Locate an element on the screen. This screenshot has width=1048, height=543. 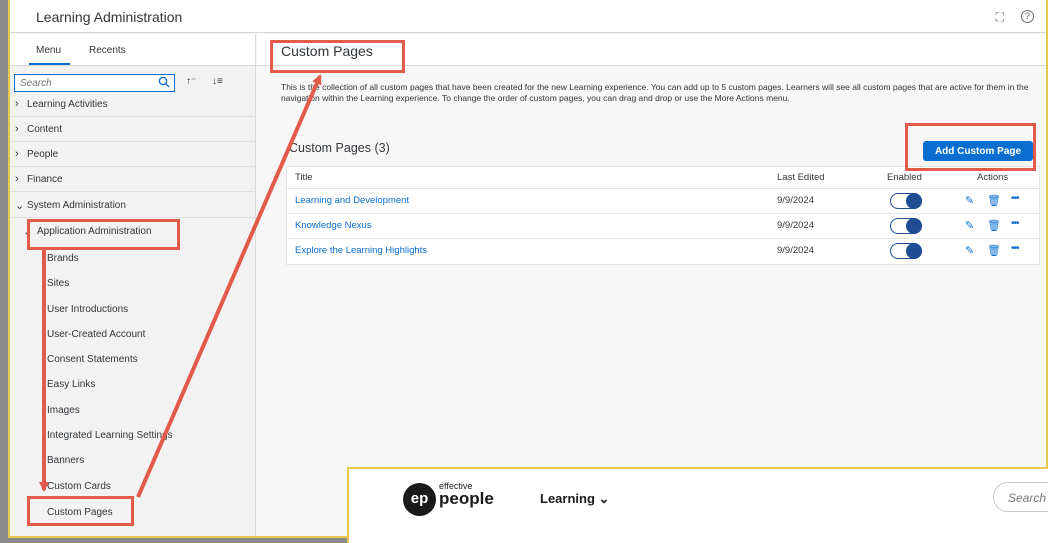
sidebar-item-label: Learning Activities is located at coordinates (67, 104).